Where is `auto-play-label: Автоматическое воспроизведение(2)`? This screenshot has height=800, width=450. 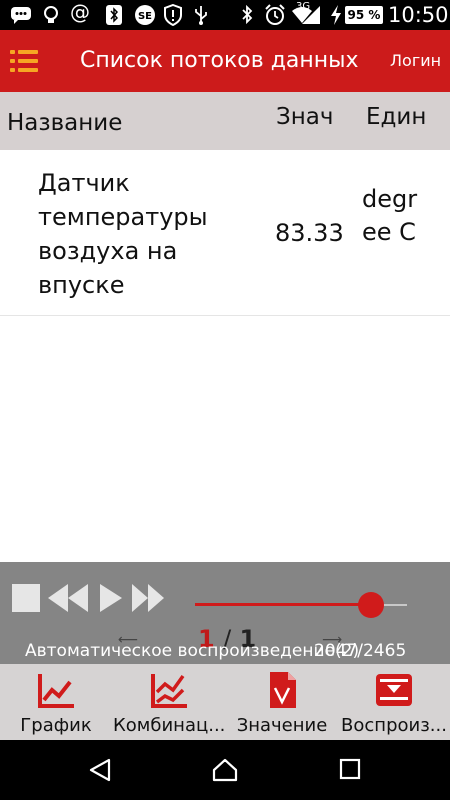 auto-play-label: Автоматическое воспроизведение(2) is located at coordinates (192, 651).